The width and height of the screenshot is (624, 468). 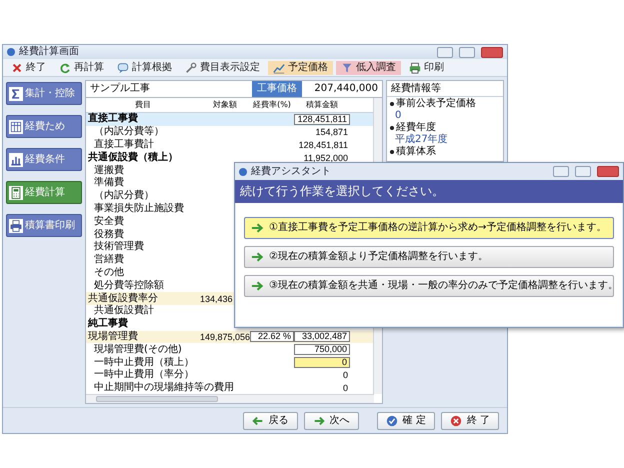 What do you see at coordinates (230, 398) in the screenshot?
I see `scrollbar` at bounding box center [230, 398].